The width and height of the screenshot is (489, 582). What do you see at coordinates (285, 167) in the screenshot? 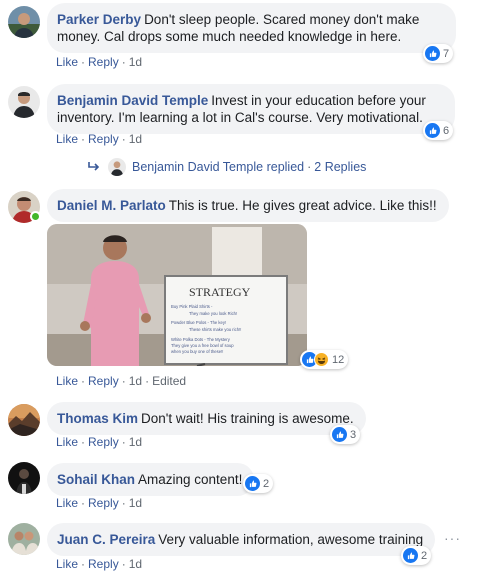
I see `reply-verb: replied` at bounding box center [285, 167].